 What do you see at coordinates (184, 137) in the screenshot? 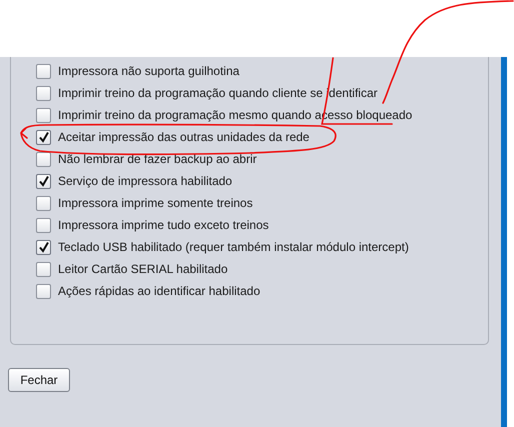
I see `checkbox-label: Aceitar impressão das outras unidades da rede` at bounding box center [184, 137].